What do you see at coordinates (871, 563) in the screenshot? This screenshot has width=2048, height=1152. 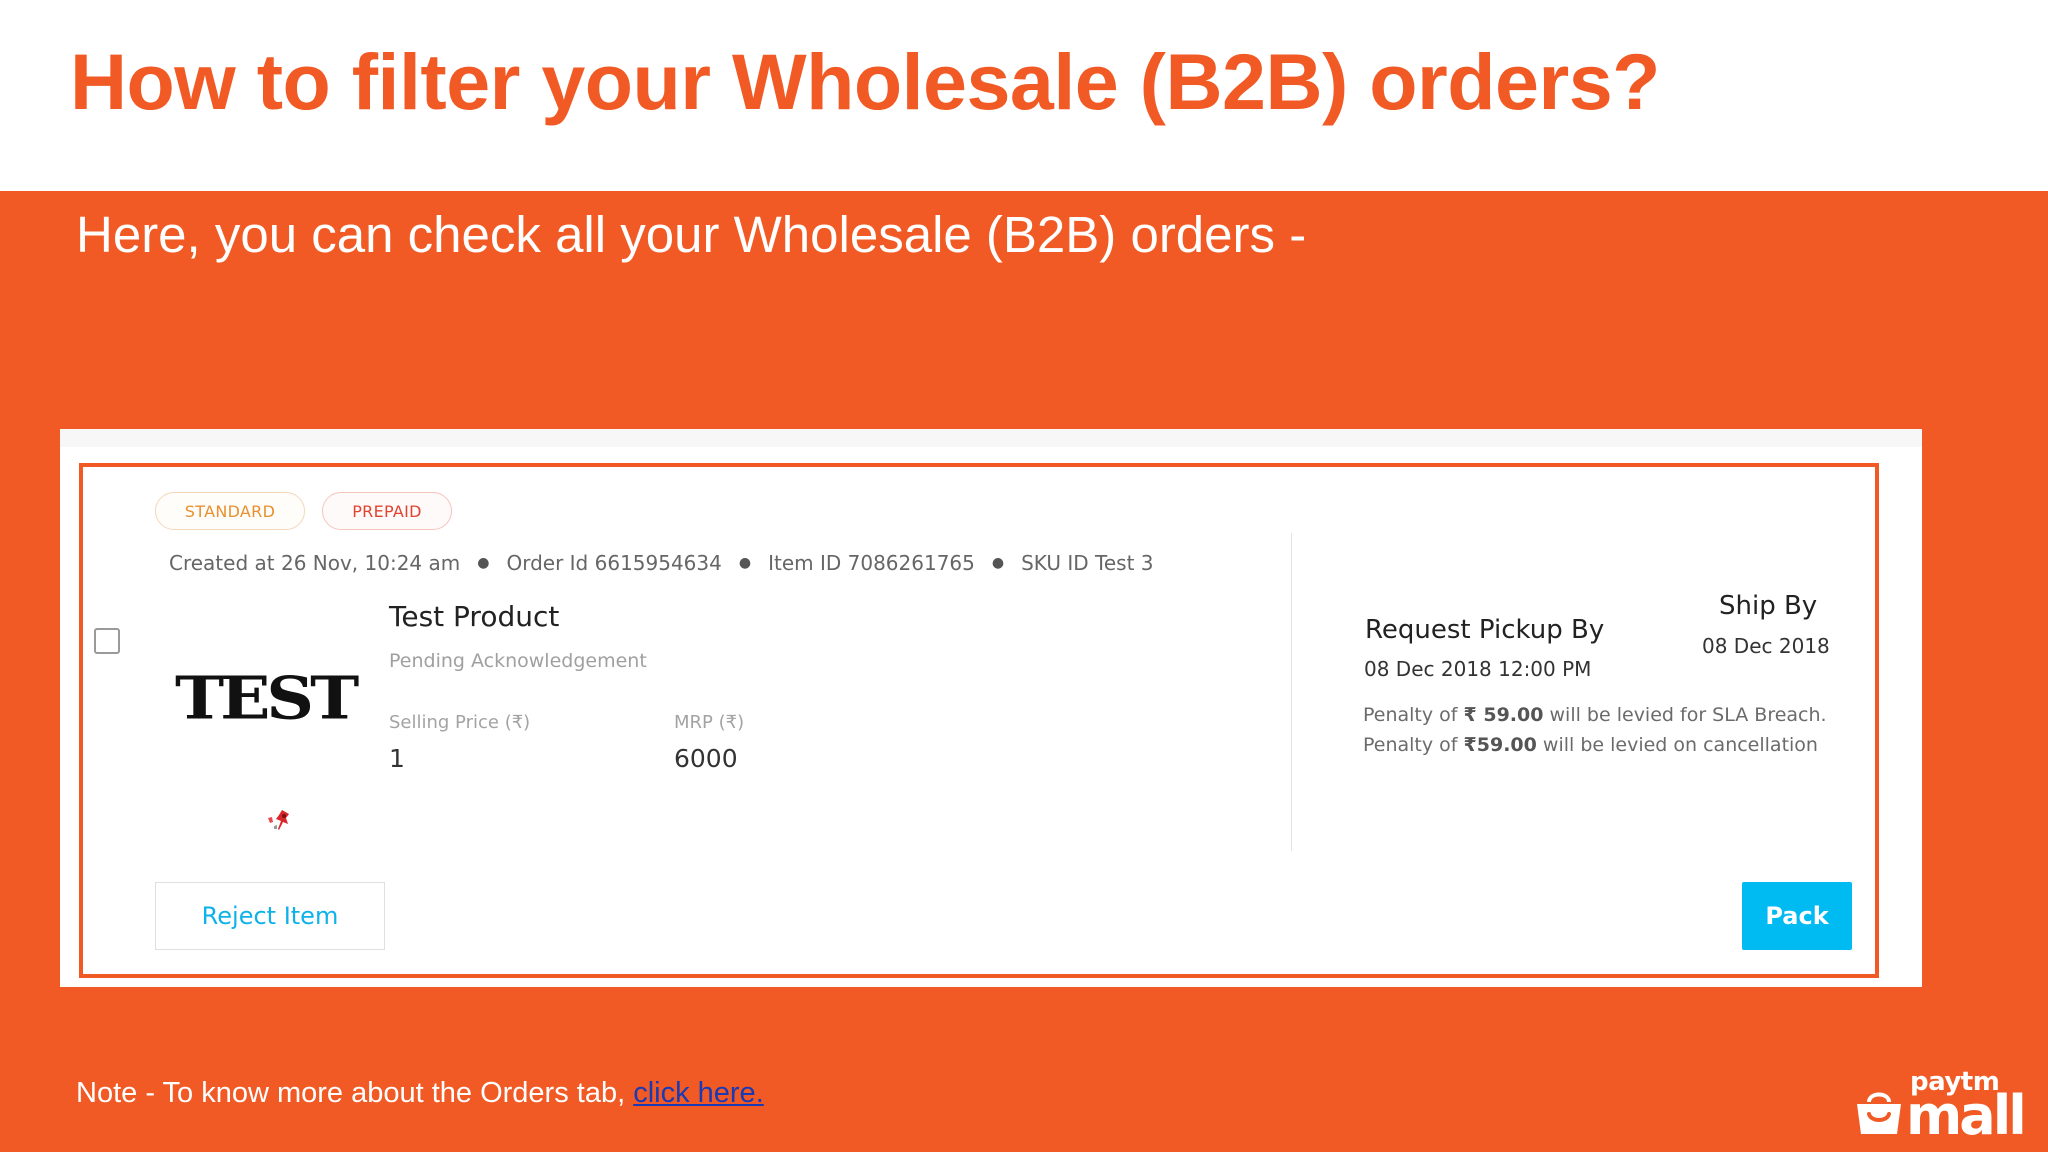 I see `item-id-text: Item ID 7086261765` at bounding box center [871, 563].